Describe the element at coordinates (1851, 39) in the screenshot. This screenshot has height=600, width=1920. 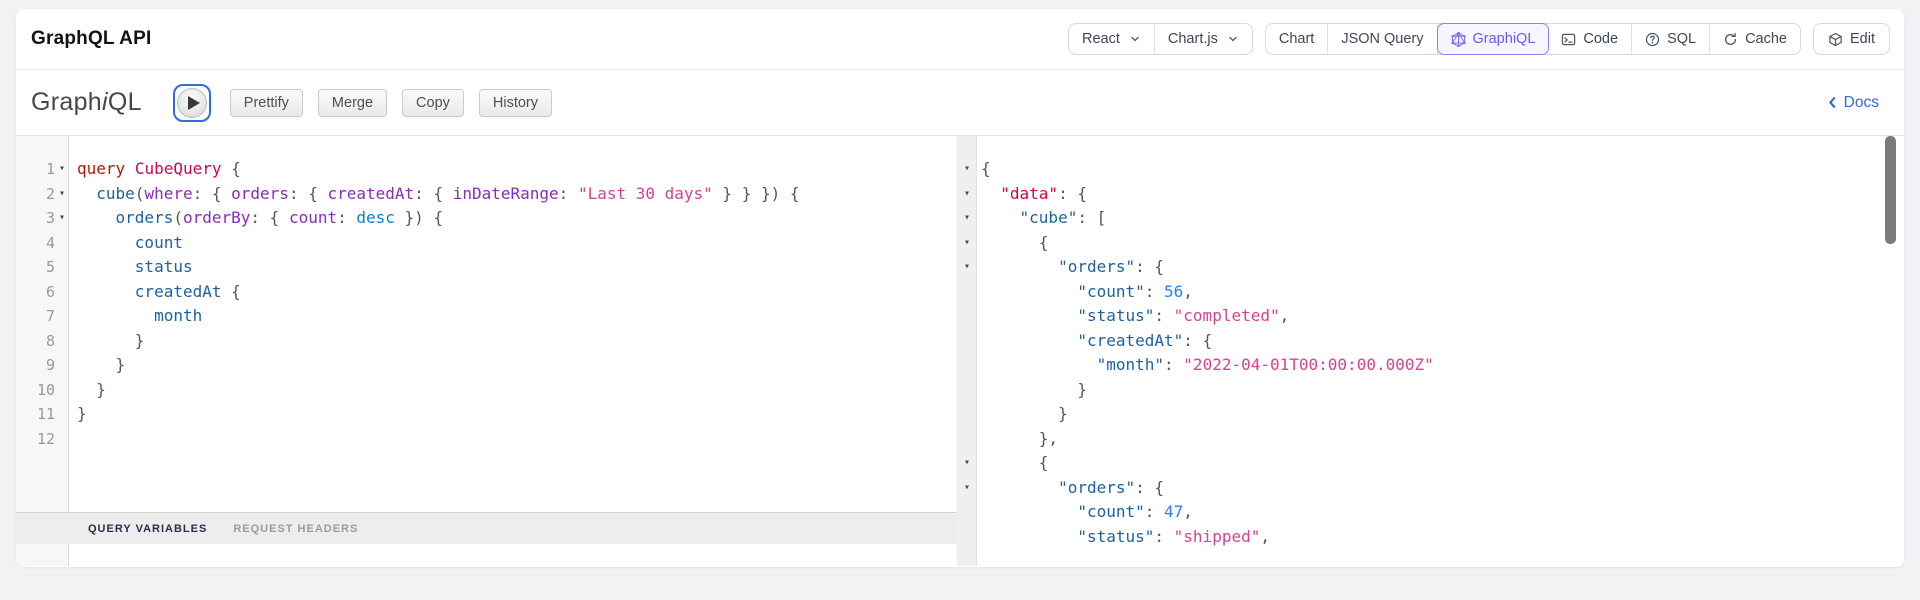
I see `edit-button: Edit` at that location.